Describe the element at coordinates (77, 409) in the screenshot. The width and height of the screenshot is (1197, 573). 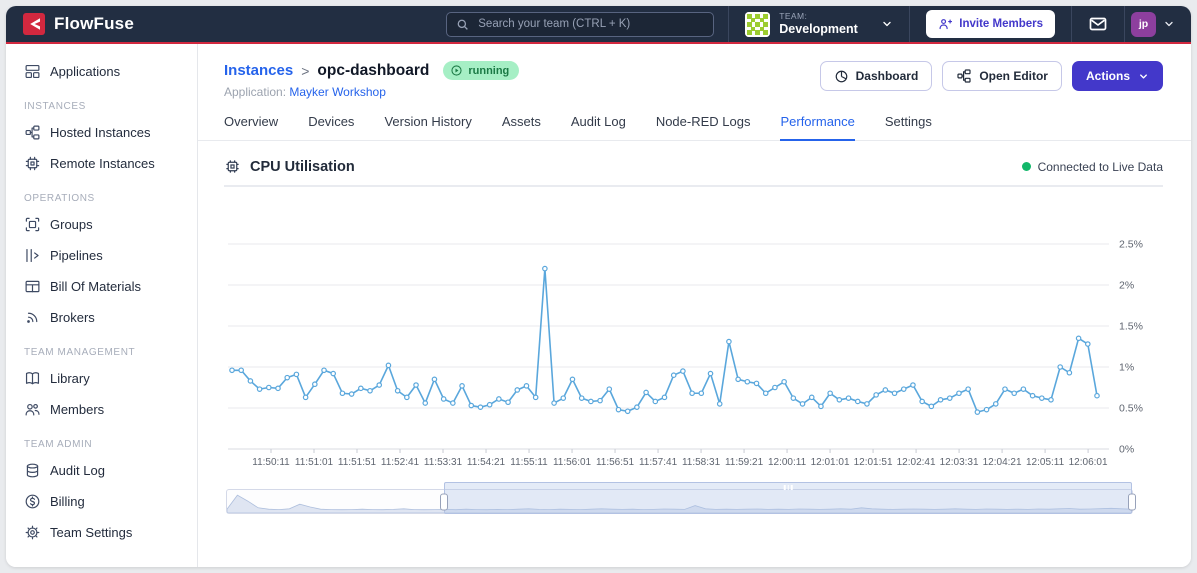
I see `sidebar-item-label: Members` at that location.